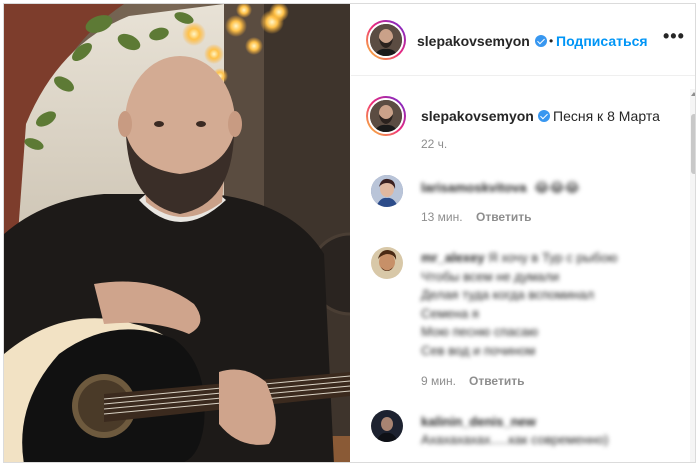  Describe the element at coordinates (606, 116) in the screenshot. I see `caption-text: Песня к 8 Марта` at that location.